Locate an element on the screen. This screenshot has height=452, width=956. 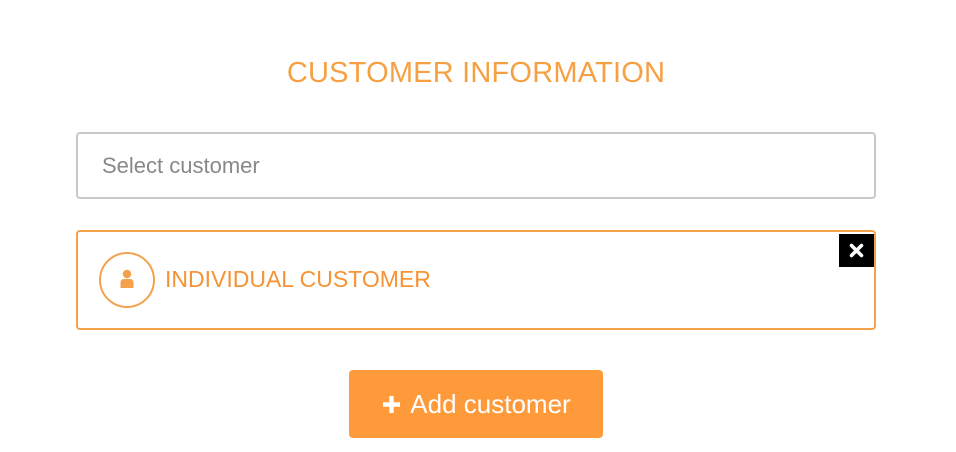
customer-select-placeholder: Select customer is located at coordinates (181, 165).